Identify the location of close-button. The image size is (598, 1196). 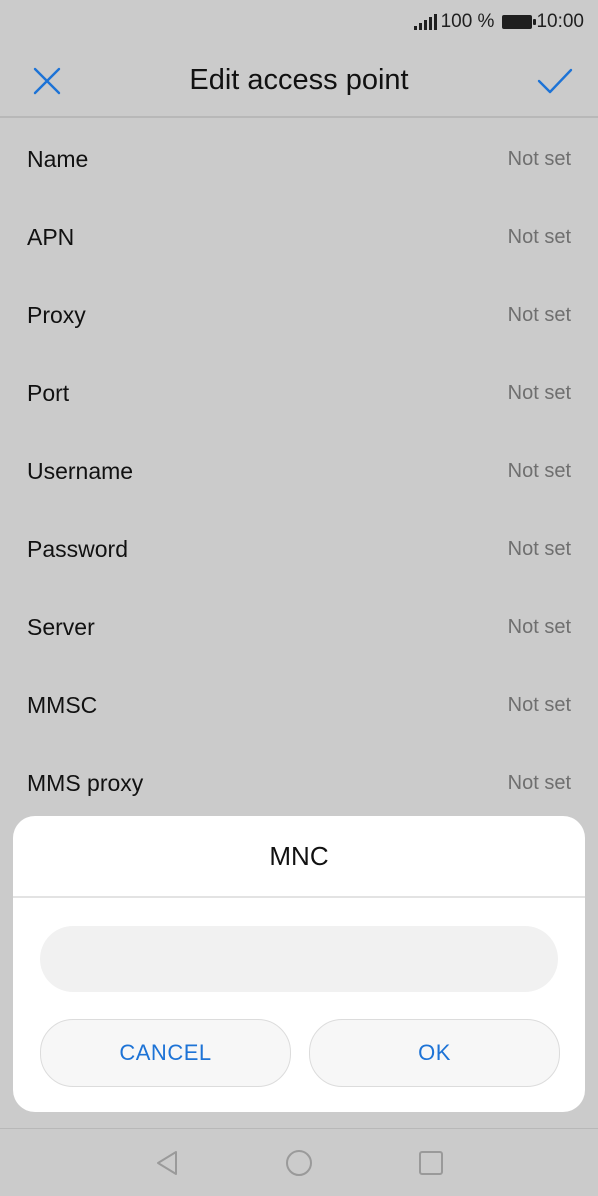
(47, 81).